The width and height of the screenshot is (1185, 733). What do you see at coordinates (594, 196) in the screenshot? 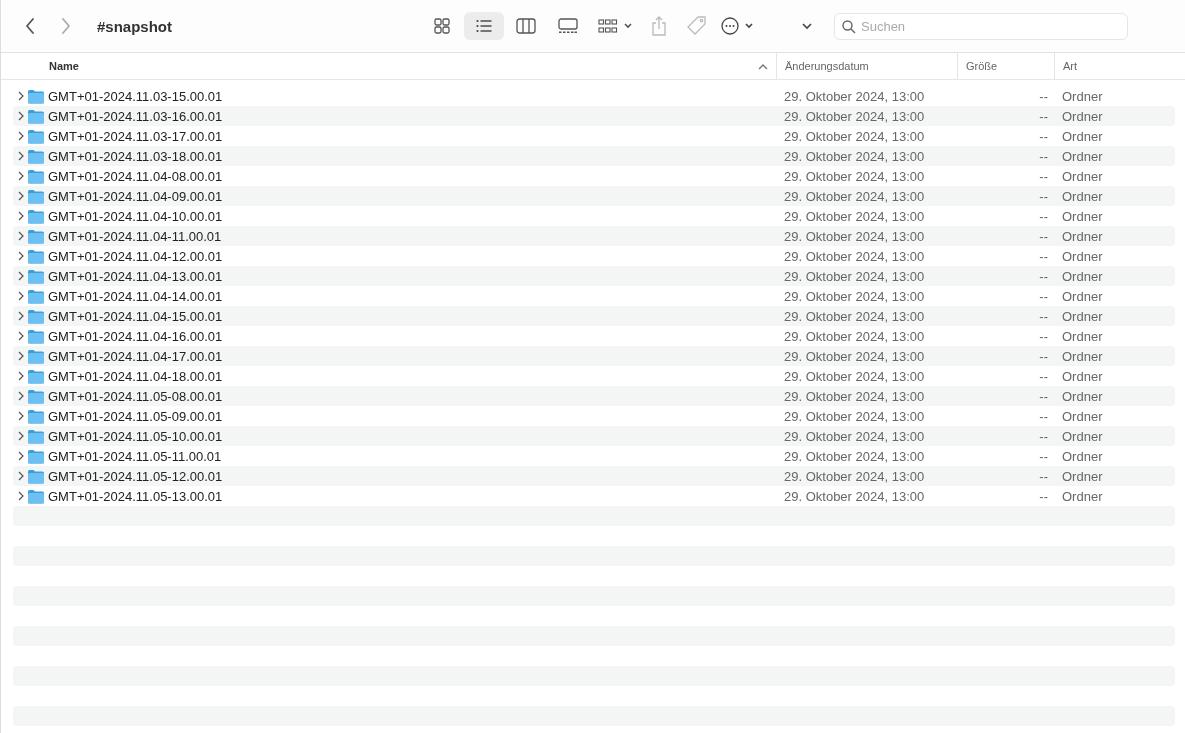
I see `file-row: GMT+01-2024.11.04-09.00.01 29. Oktober 2024, 13:00 -- Ordner` at bounding box center [594, 196].